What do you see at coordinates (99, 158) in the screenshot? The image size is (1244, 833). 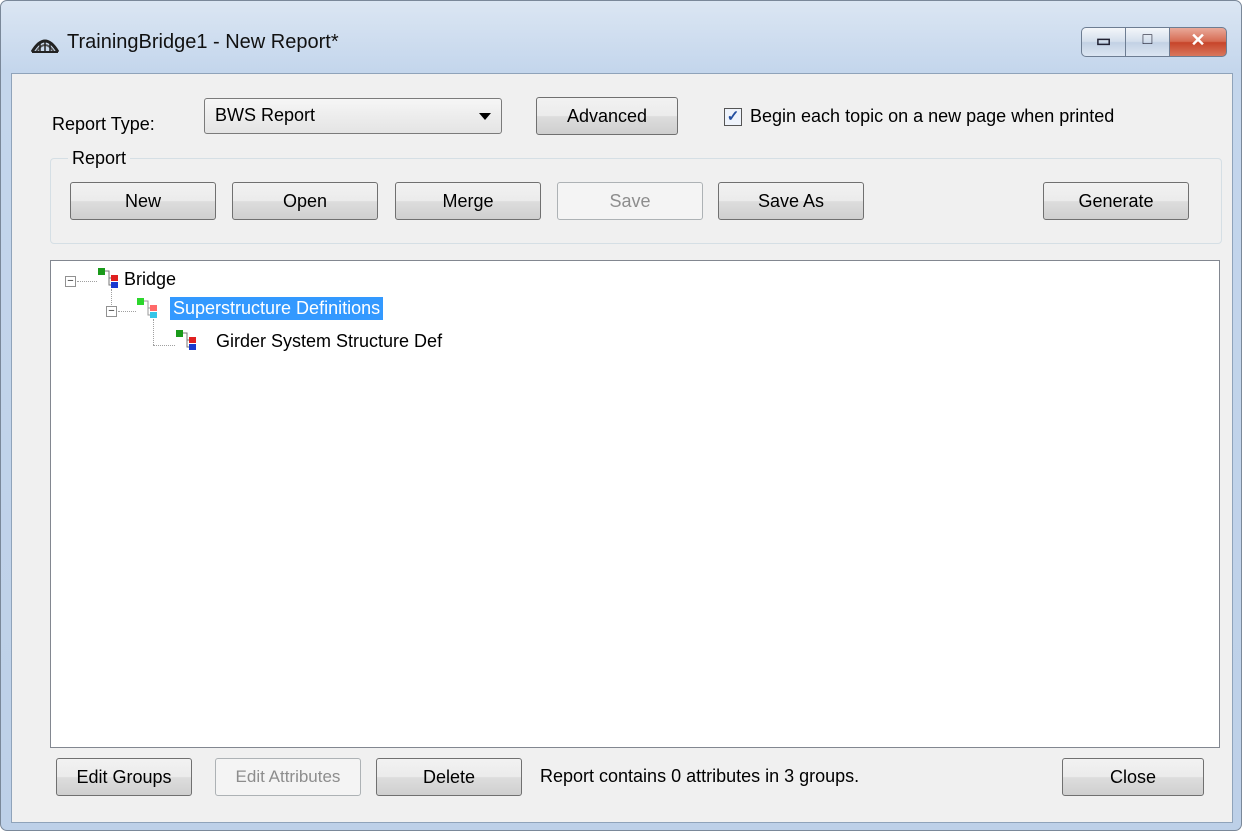 I see `report-group-label: Report` at bounding box center [99, 158].